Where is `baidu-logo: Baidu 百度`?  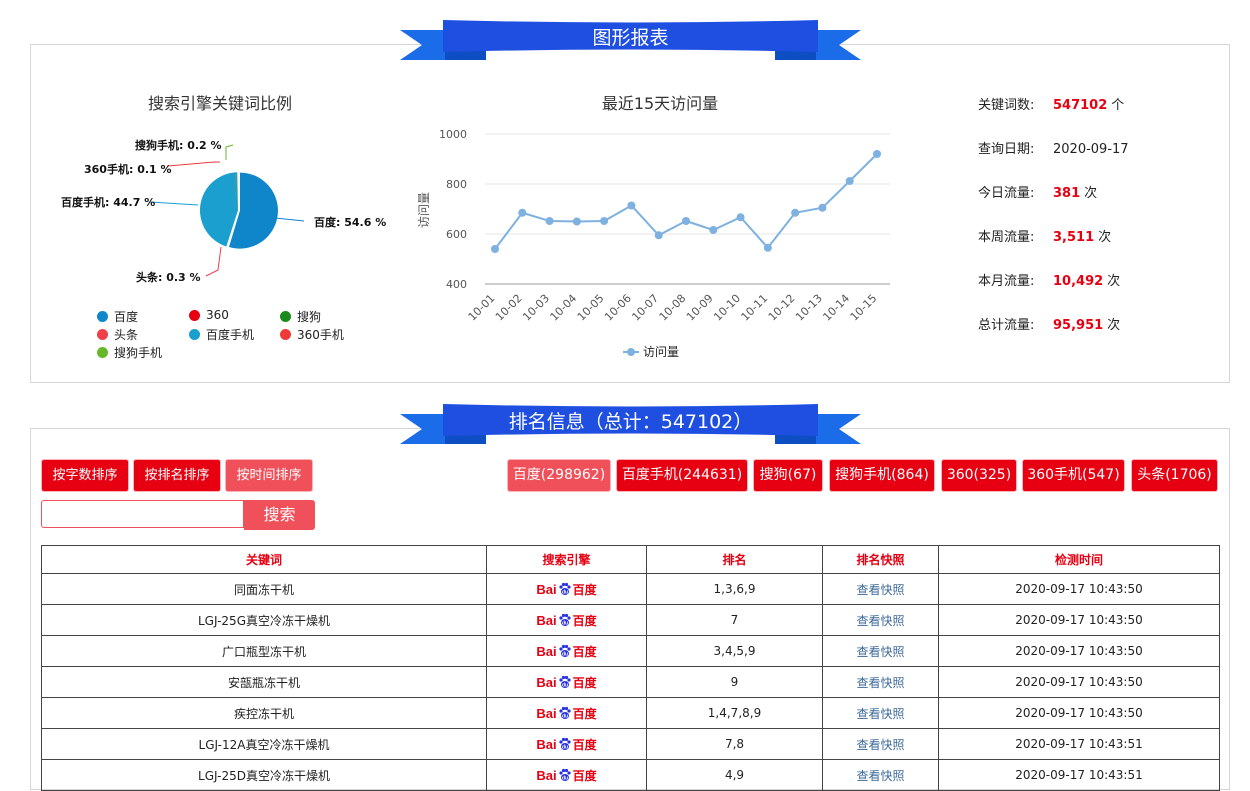
baidu-logo: Baidu 百度 is located at coordinates (566, 589).